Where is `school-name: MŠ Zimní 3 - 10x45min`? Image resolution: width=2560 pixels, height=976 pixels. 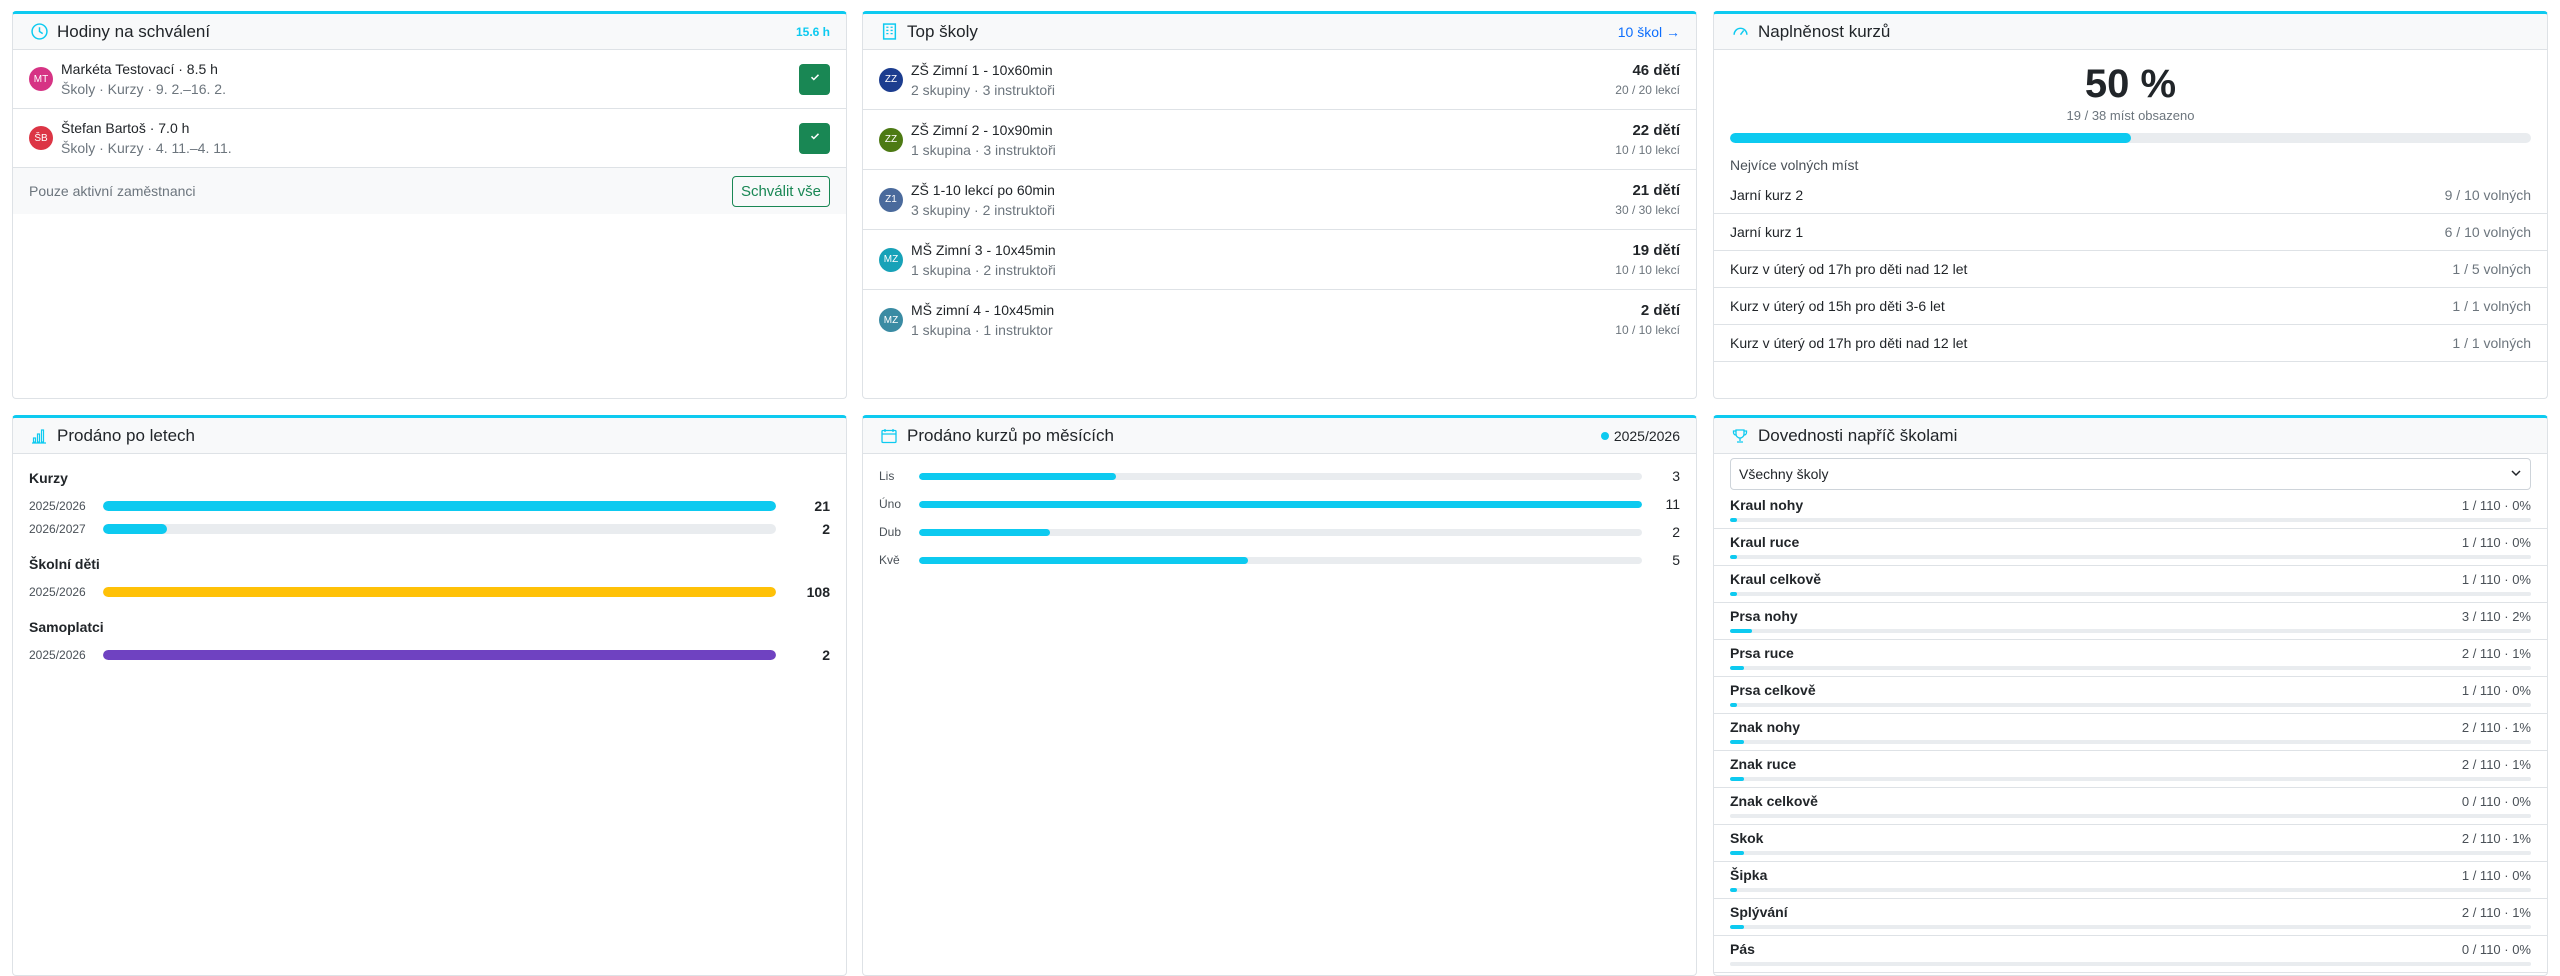 school-name: MŠ Zimní 3 - 10x45min is located at coordinates (983, 249).